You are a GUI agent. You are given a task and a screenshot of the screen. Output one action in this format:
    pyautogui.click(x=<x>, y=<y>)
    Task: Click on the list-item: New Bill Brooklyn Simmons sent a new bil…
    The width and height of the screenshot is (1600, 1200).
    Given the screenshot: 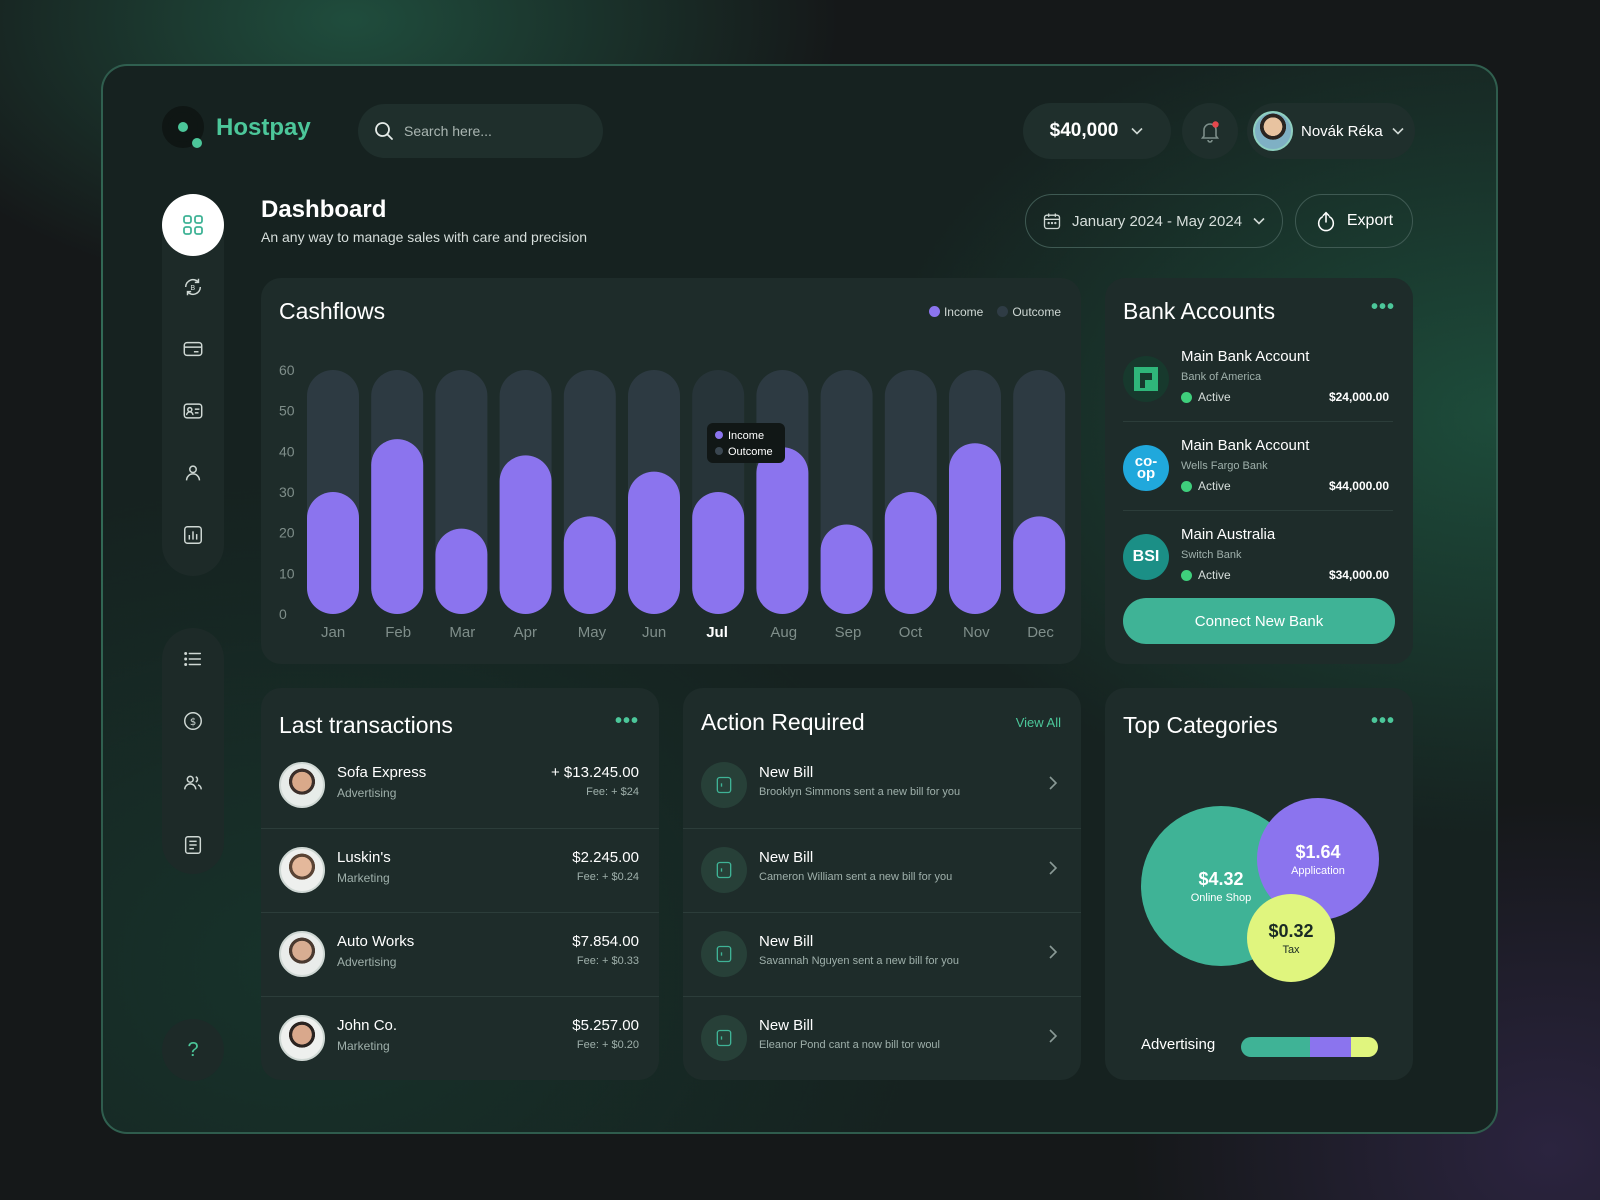 What is the action you would take?
    pyautogui.click(x=882, y=786)
    